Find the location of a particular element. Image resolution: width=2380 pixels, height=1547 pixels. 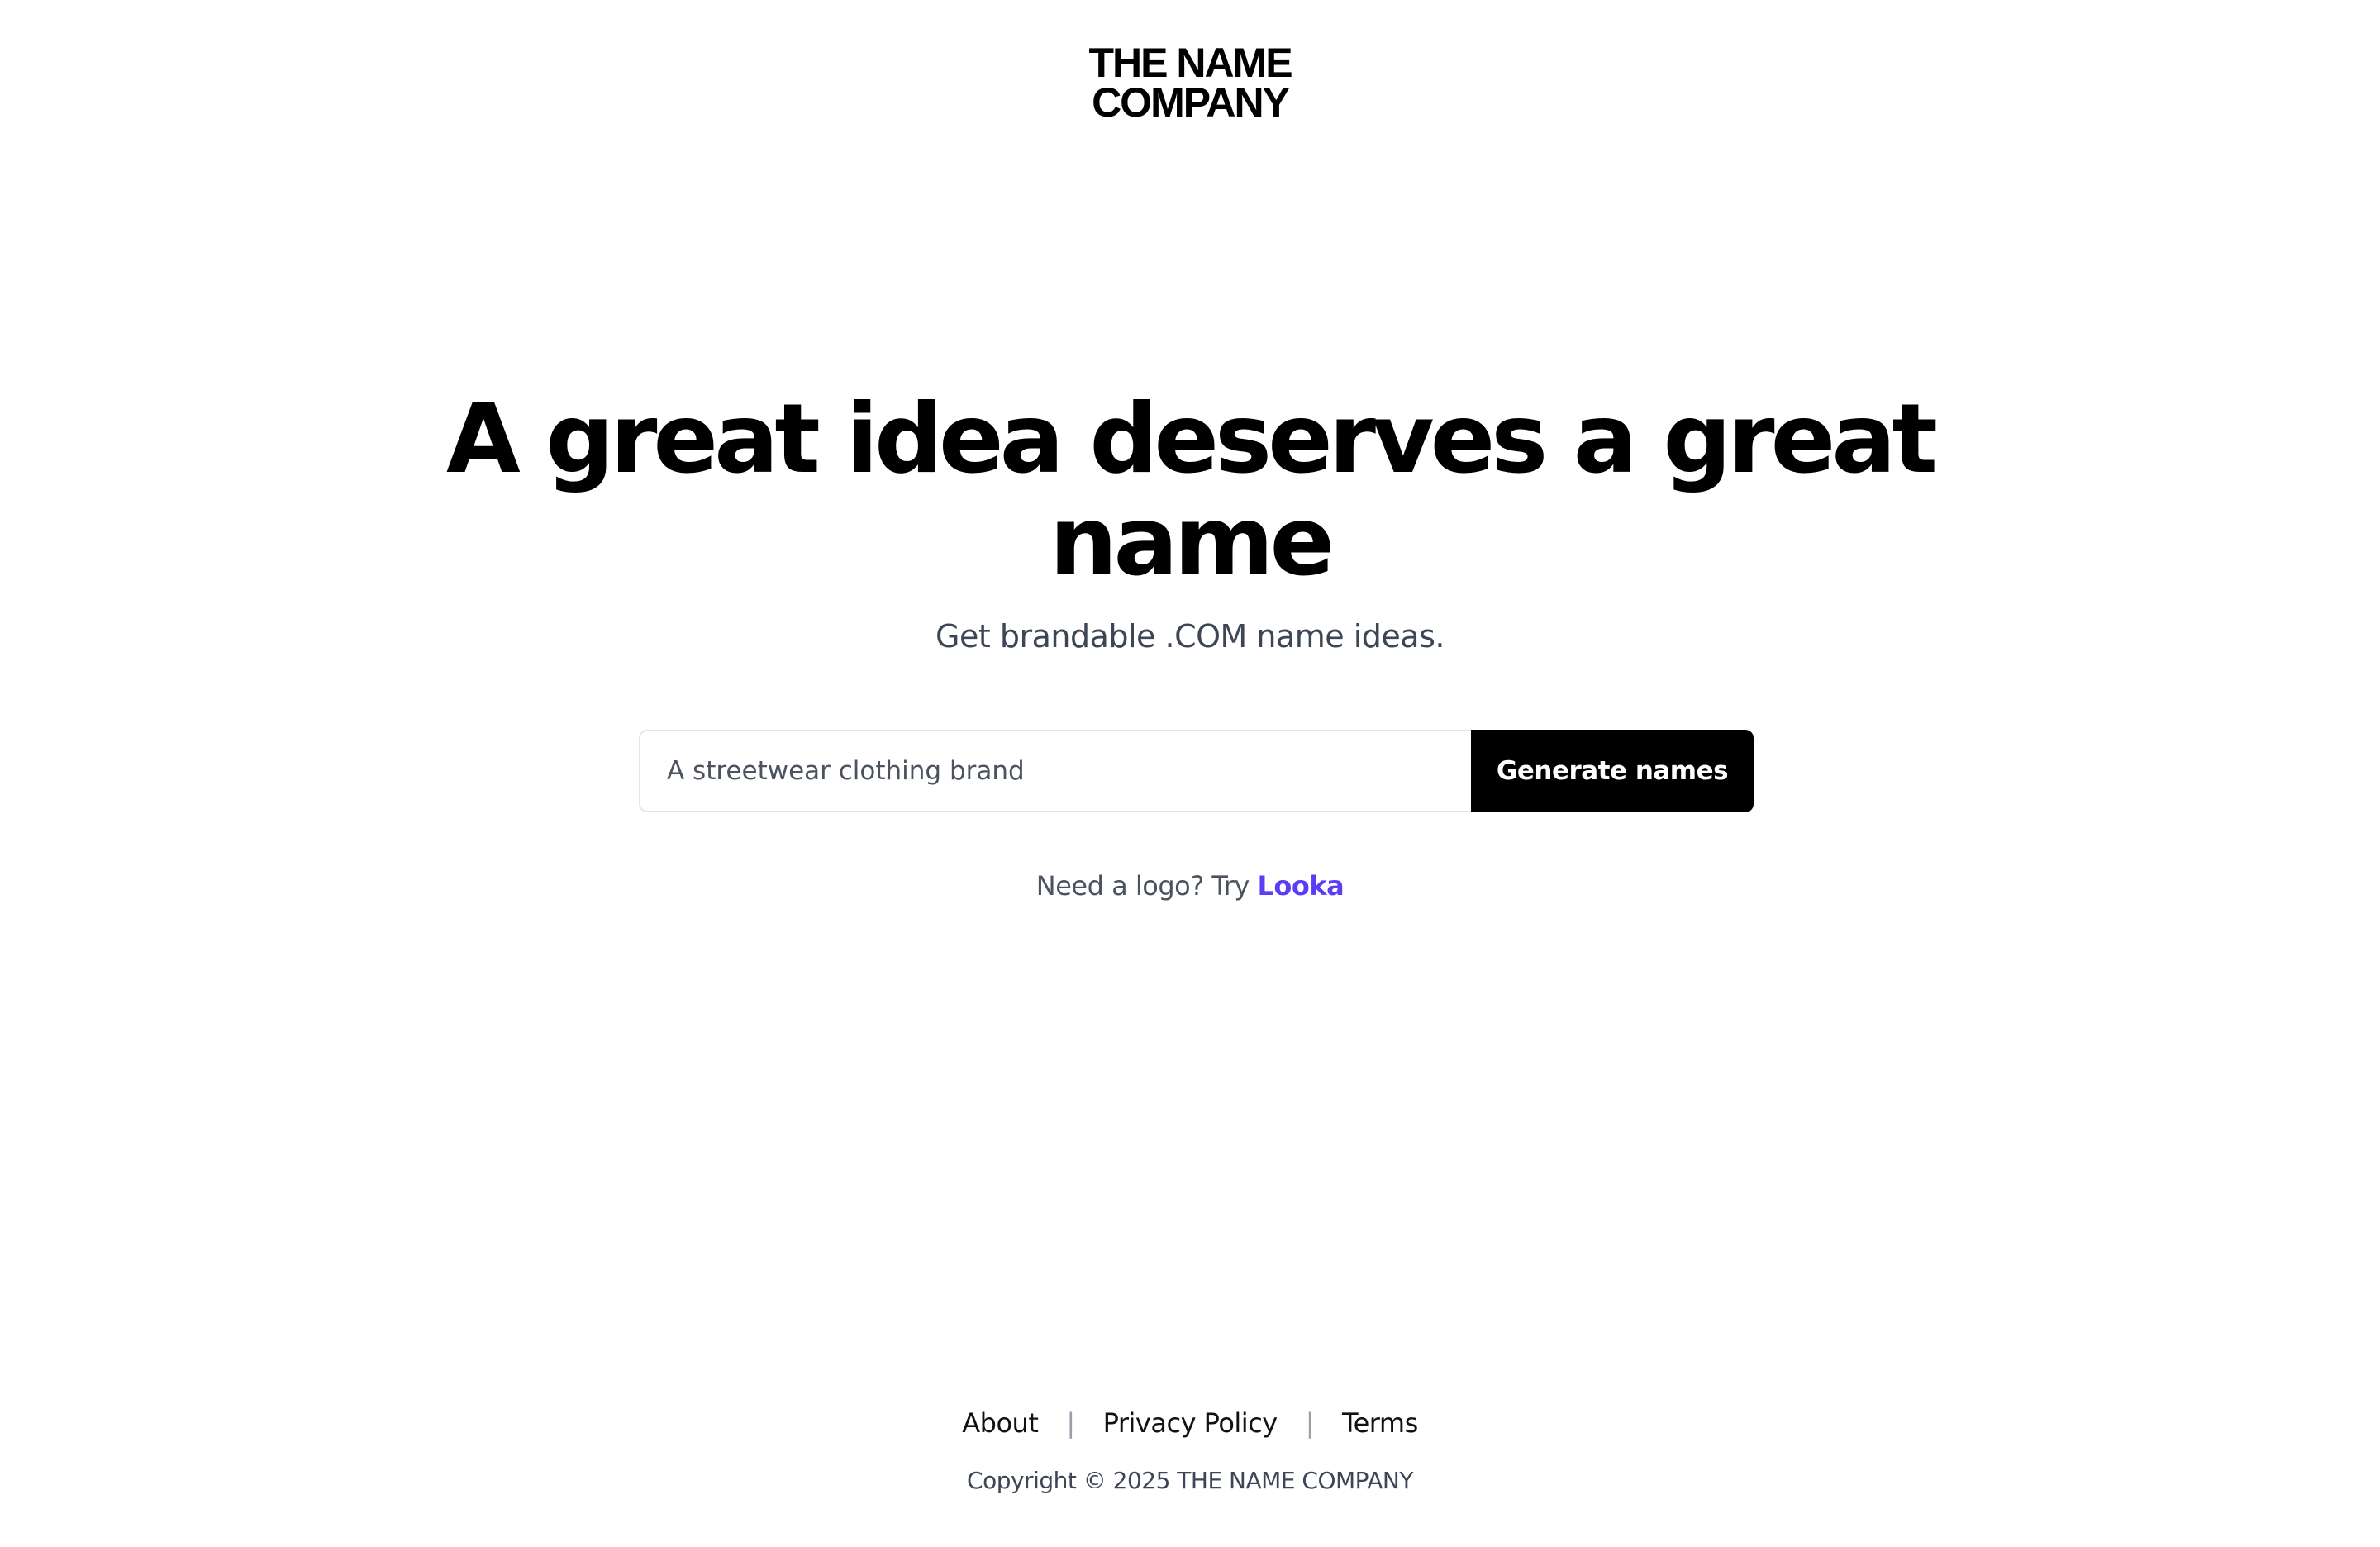

name-search-form: Generate names is located at coordinates (1196, 771).